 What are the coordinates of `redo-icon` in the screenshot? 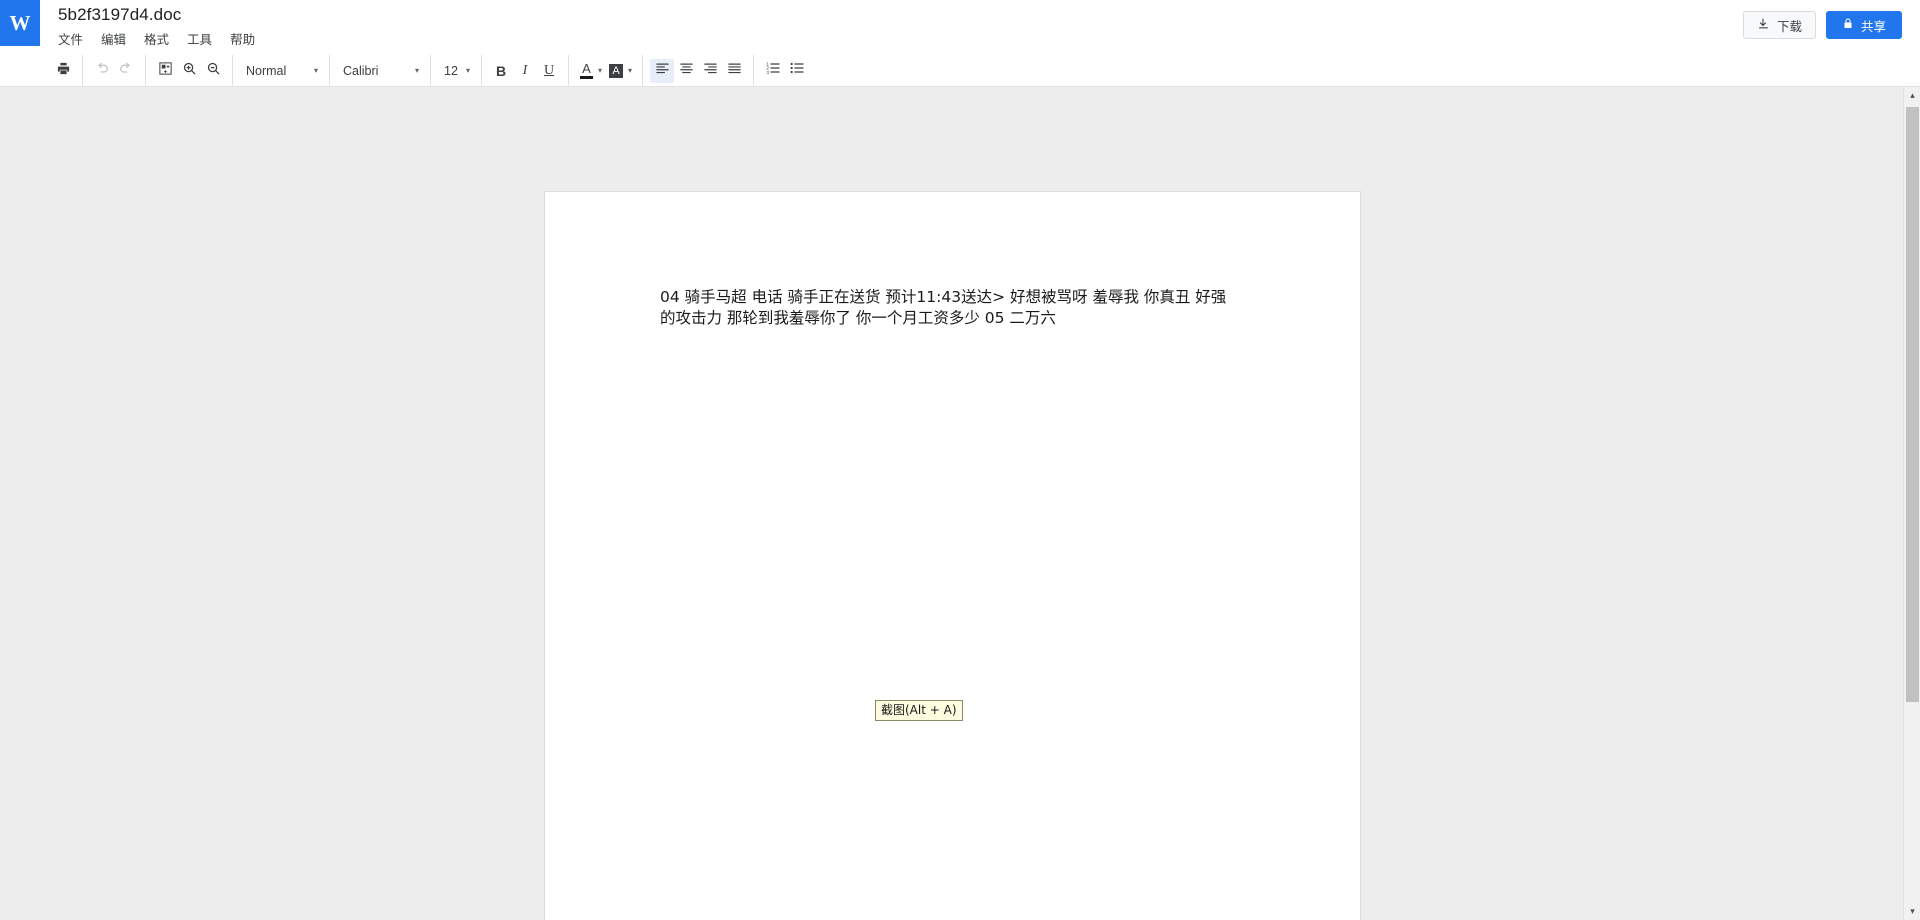 It's located at (126, 70).